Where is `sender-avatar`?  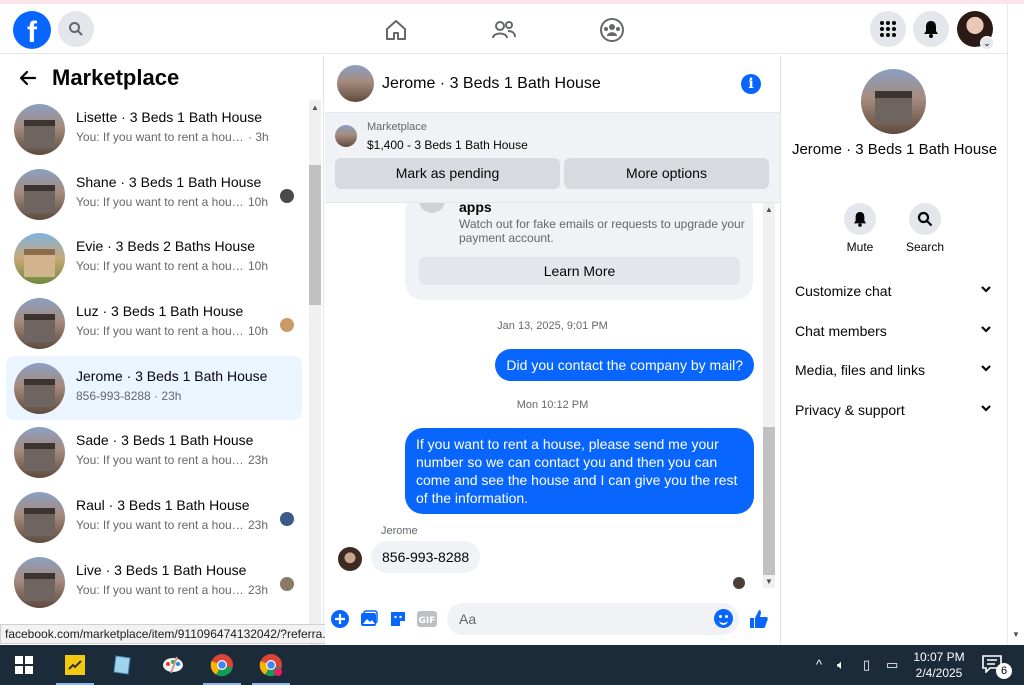
sender-avatar is located at coordinates (350, 559).